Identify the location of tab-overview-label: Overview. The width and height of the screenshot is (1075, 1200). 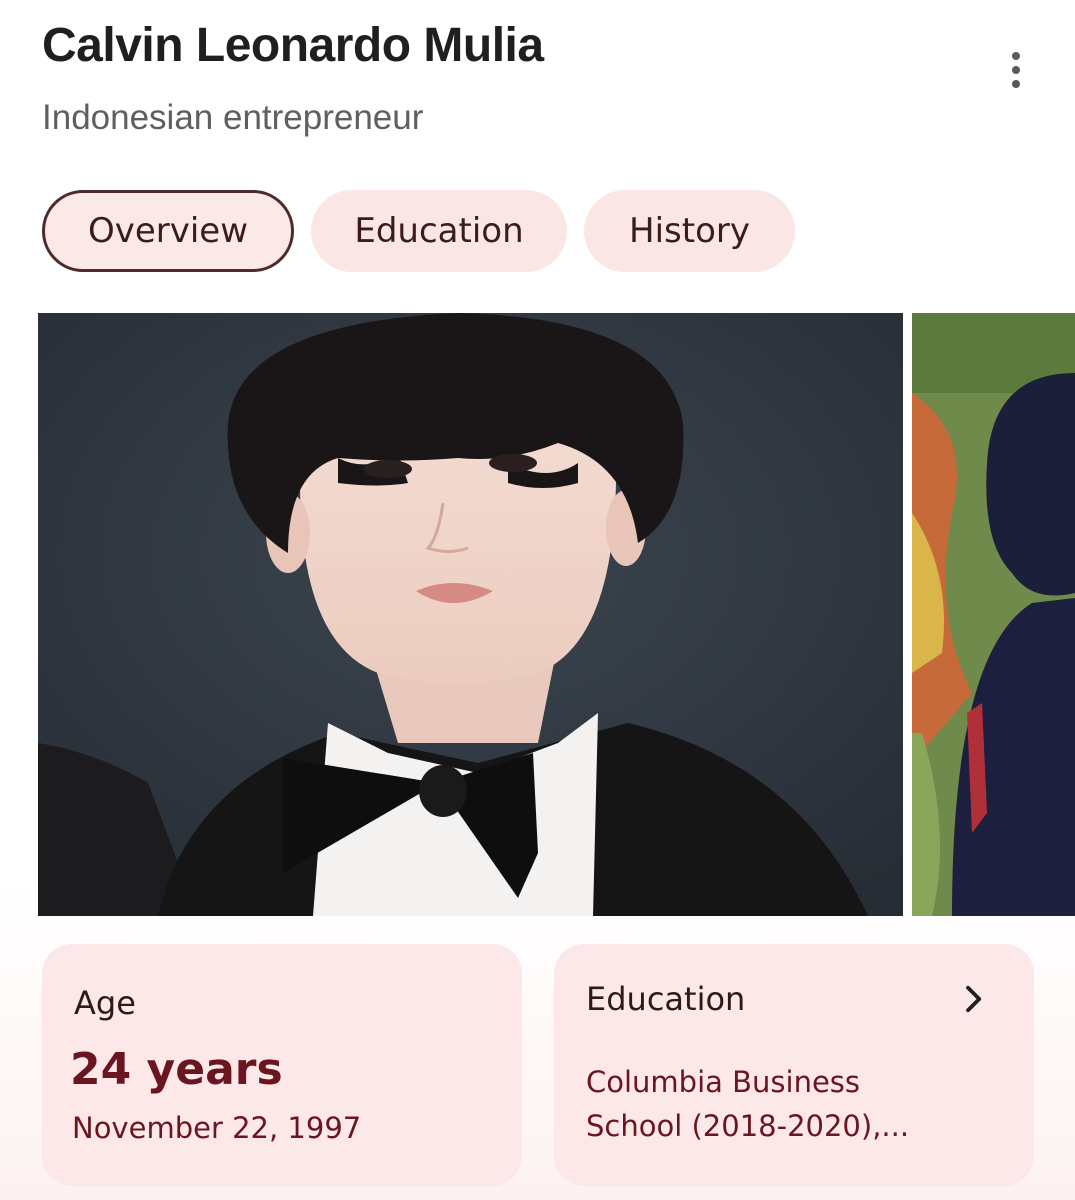
(168, 231).